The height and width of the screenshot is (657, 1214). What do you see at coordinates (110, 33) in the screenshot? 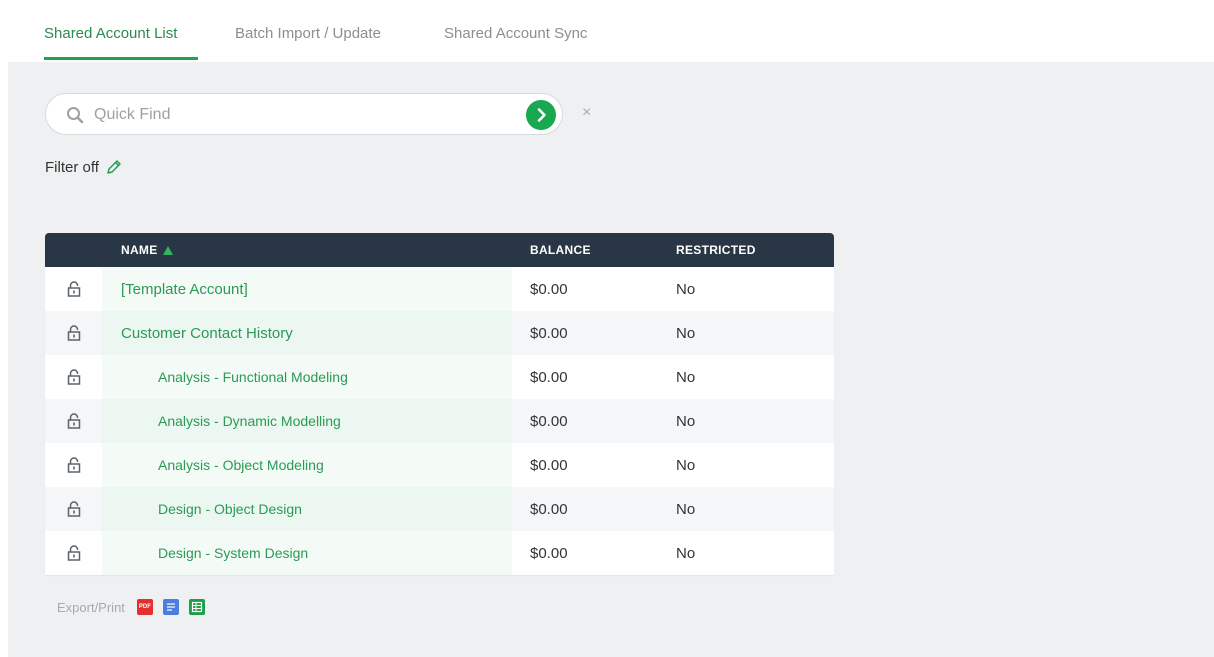
I see `tab-shared-account-list: Shared Account List` at bounding box center [110, 33].